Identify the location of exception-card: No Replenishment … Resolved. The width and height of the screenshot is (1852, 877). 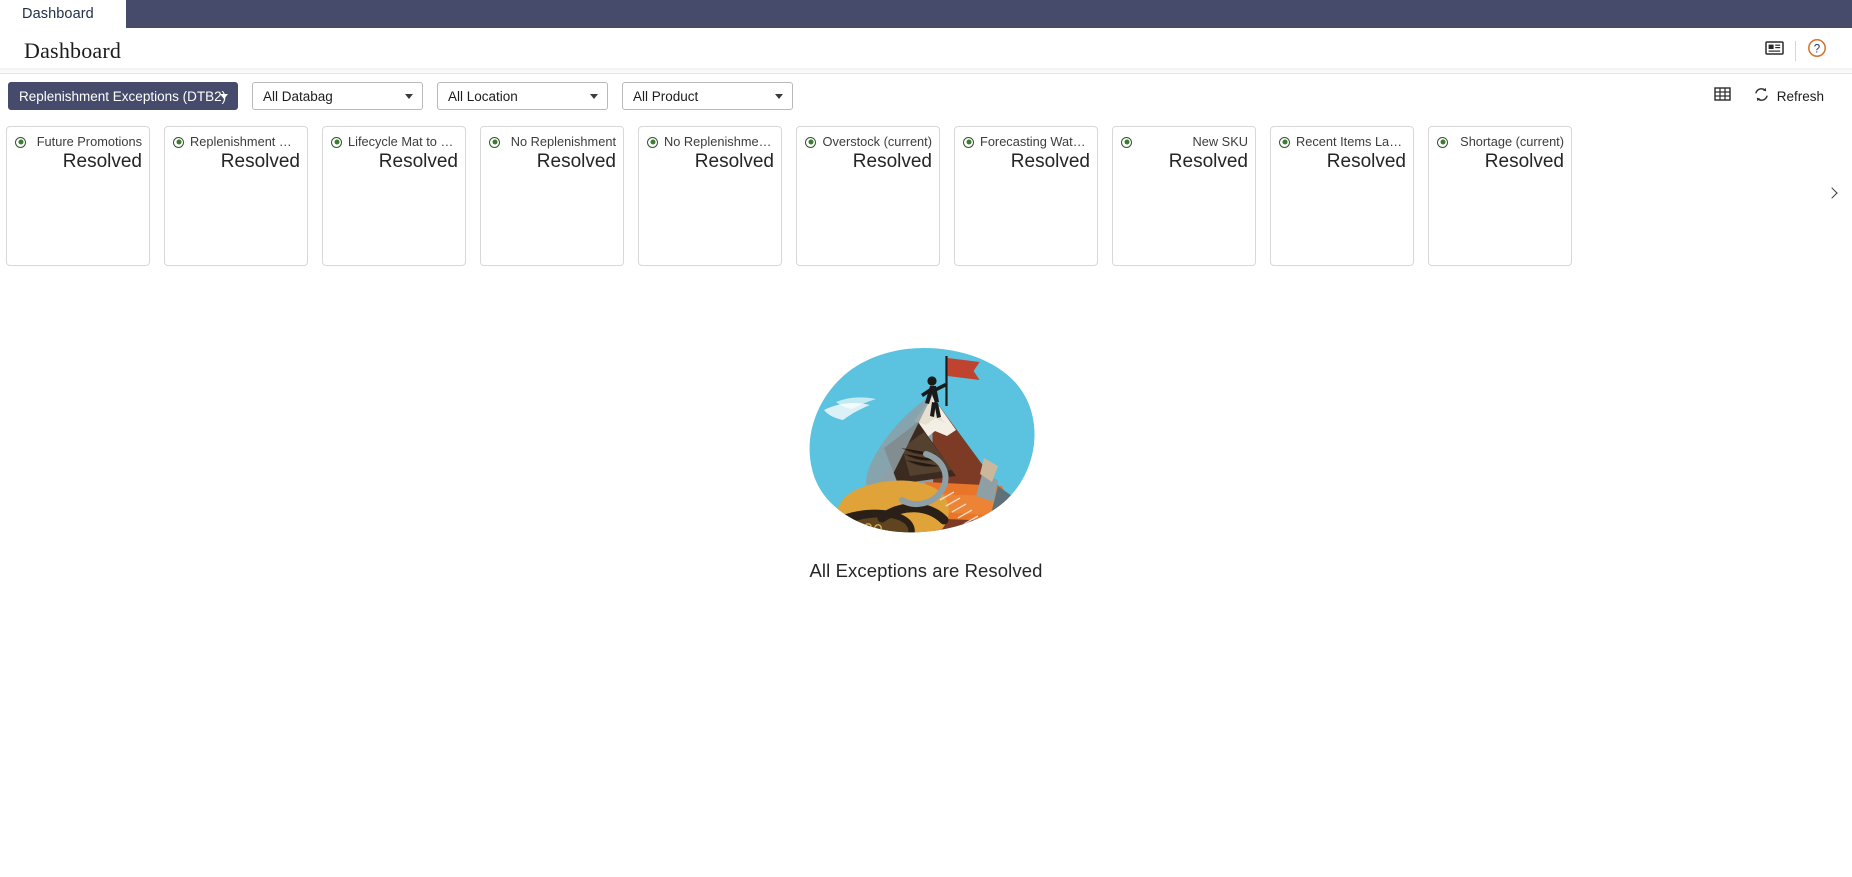
(710, 196).